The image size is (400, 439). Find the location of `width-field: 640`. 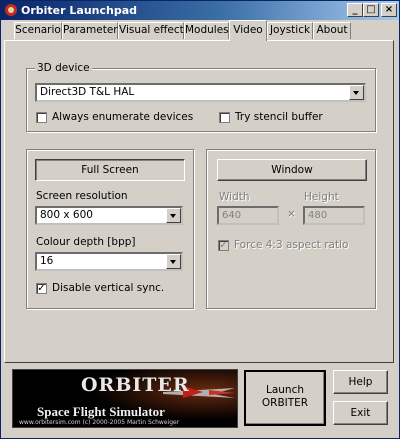

width-field: 640 is located at coordinates (248, 215).